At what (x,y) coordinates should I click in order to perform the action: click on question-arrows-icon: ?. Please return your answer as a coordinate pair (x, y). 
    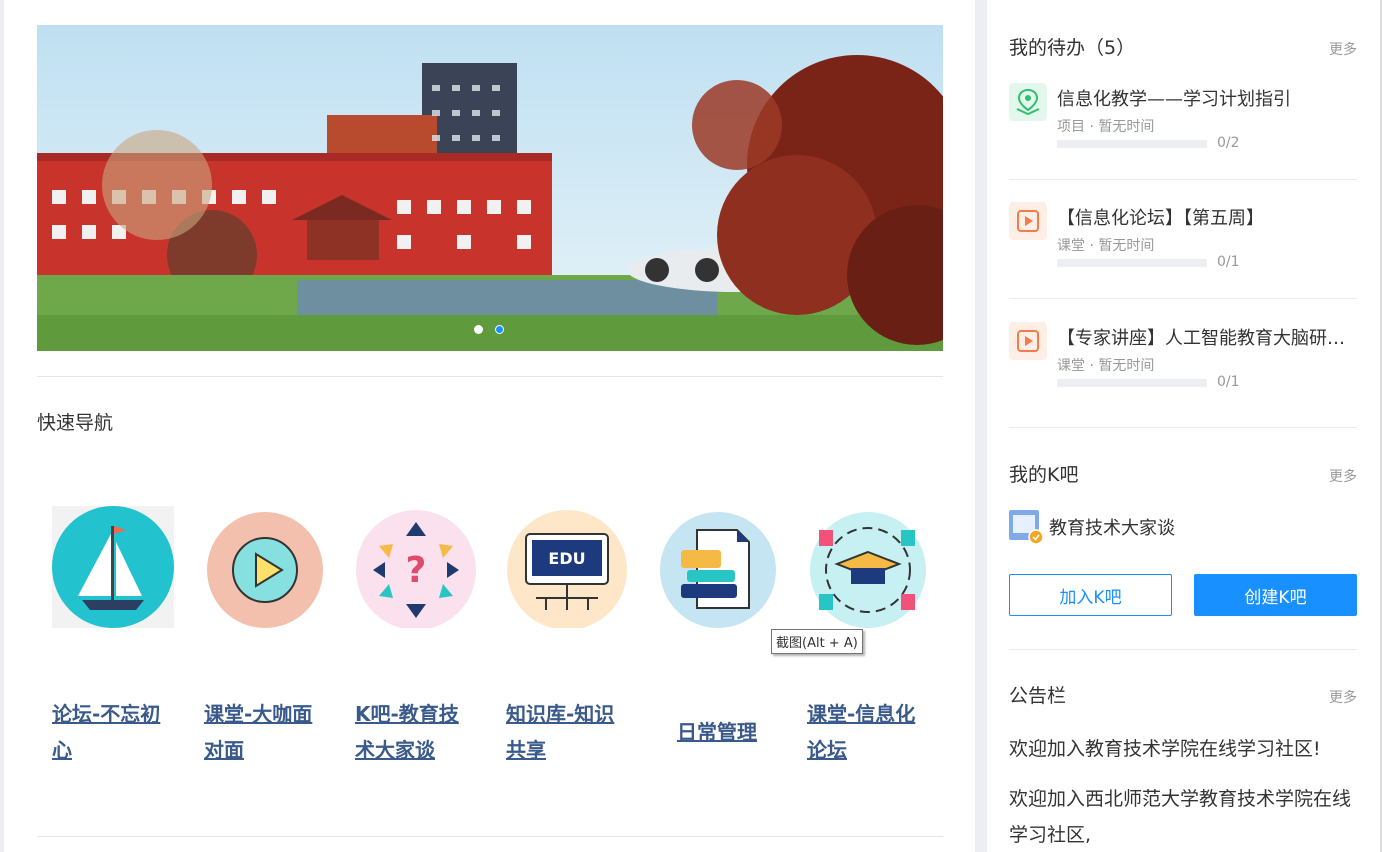
    Looking at the image, I should click on (416, 569).